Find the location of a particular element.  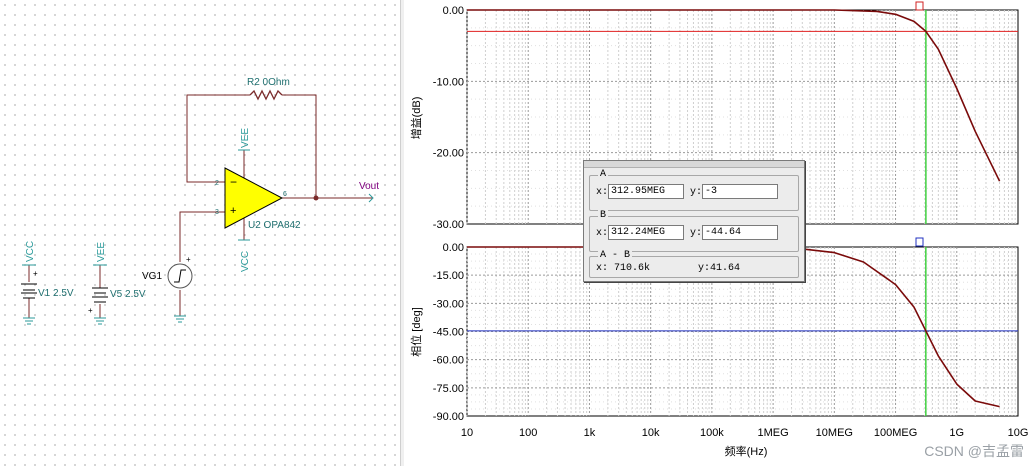

y-tick-label: -20.00 is located at coordinates (448, 154).